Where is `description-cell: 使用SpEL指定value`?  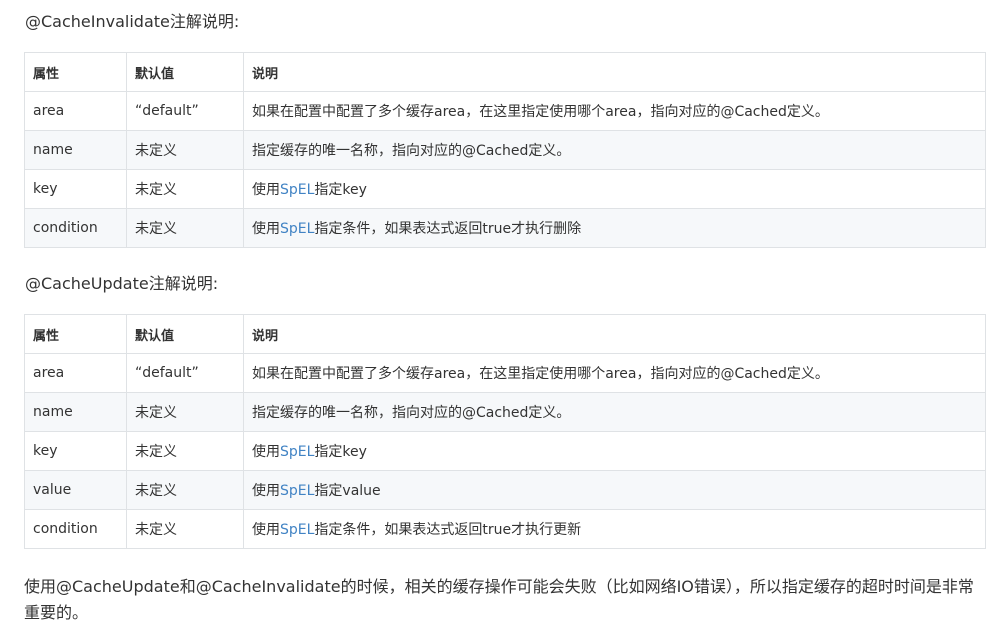
description-cell: 使用SpEL指定value is located at coordinates (614, 490).